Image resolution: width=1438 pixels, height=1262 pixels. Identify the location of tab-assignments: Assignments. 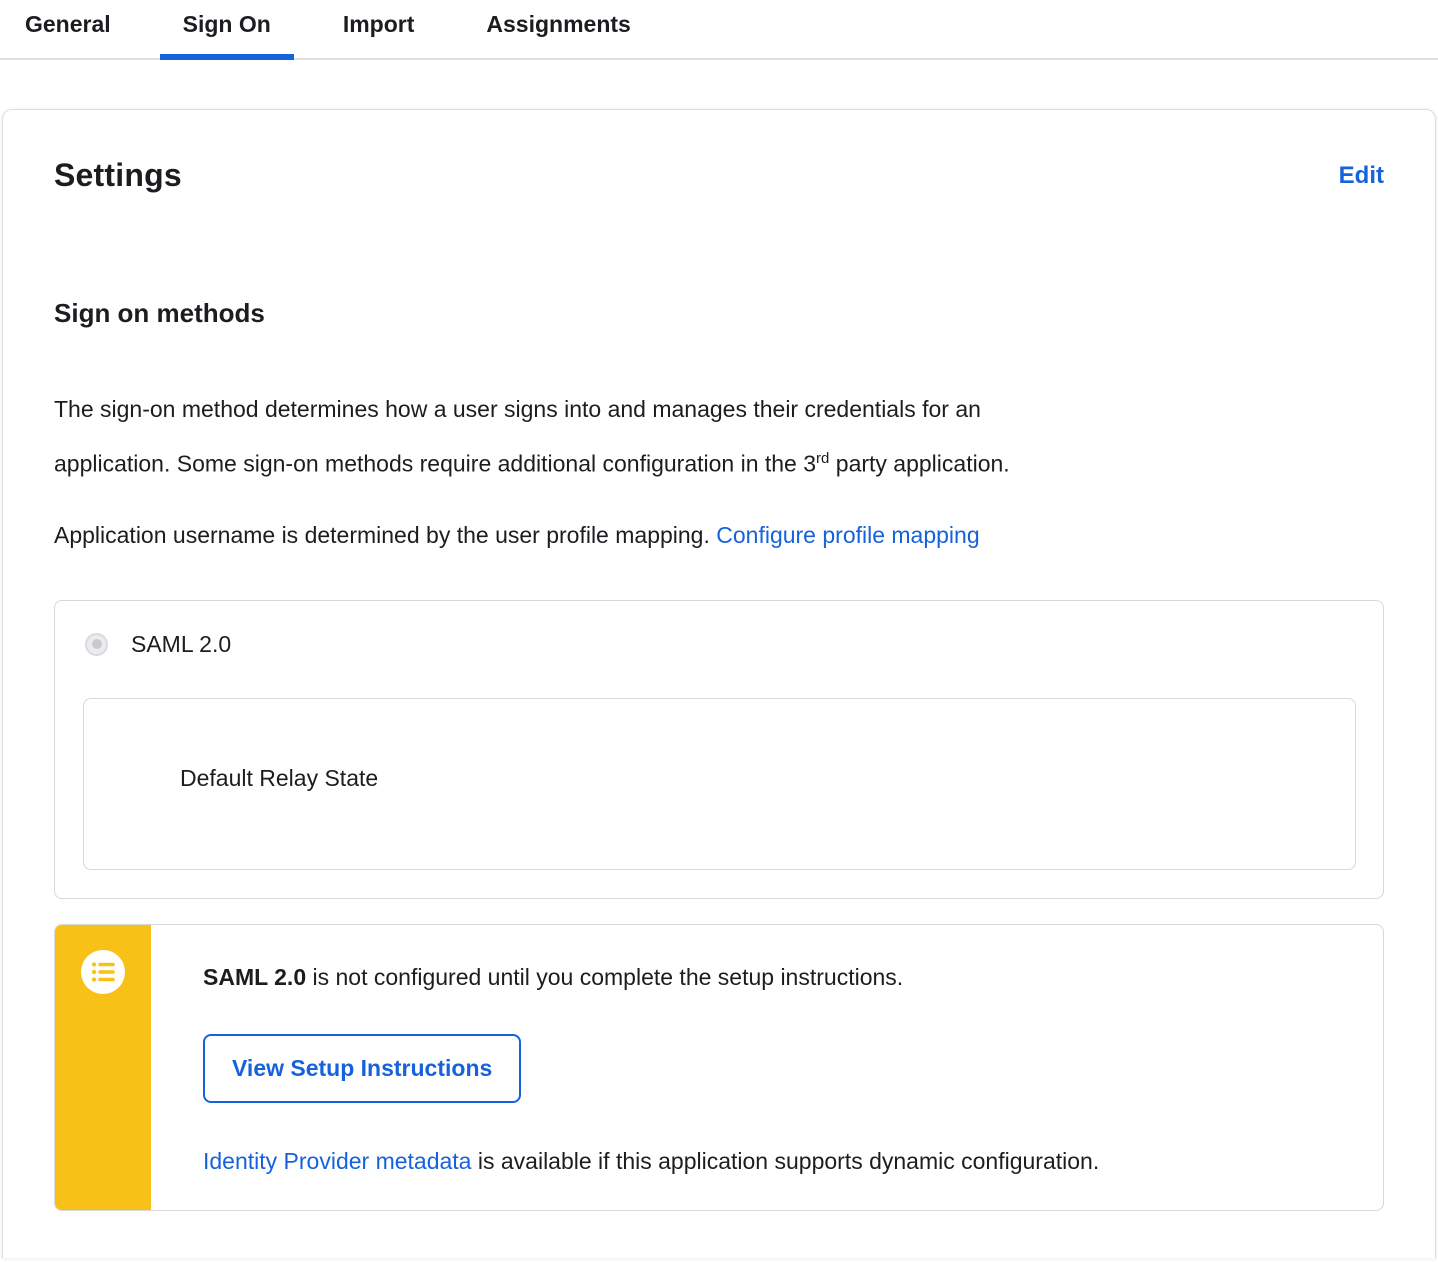
(558, 29).